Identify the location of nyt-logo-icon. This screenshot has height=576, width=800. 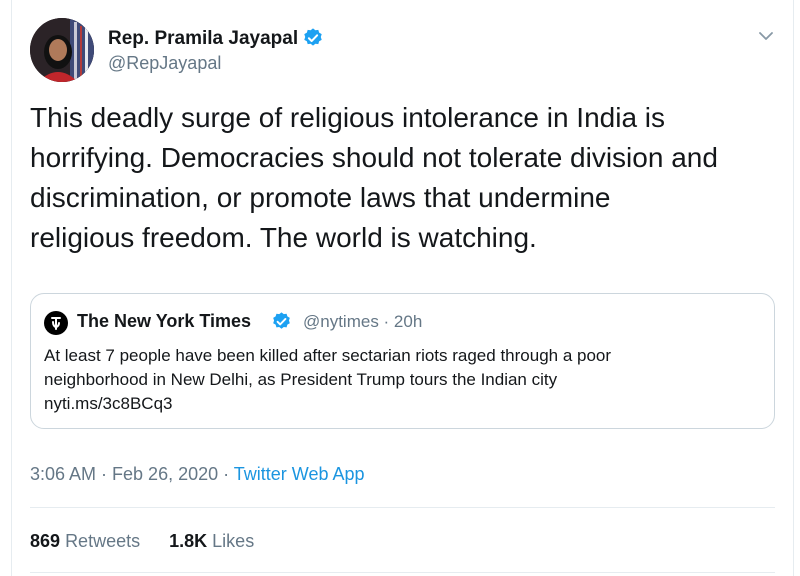
(56, 323).